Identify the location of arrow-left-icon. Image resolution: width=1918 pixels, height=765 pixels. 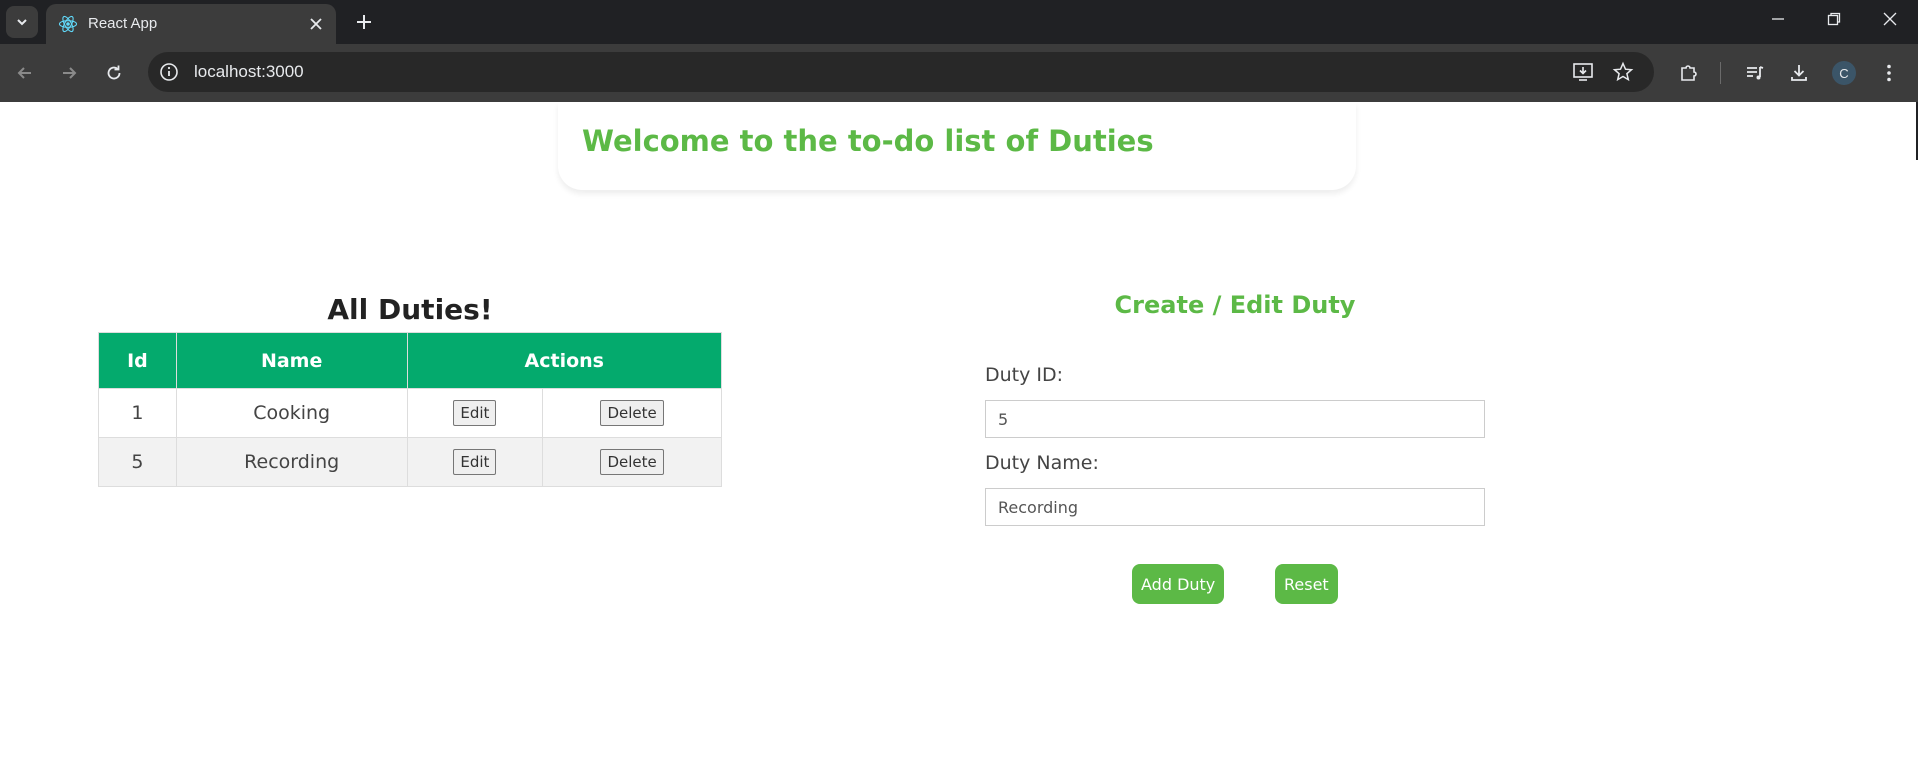
(24, 73).